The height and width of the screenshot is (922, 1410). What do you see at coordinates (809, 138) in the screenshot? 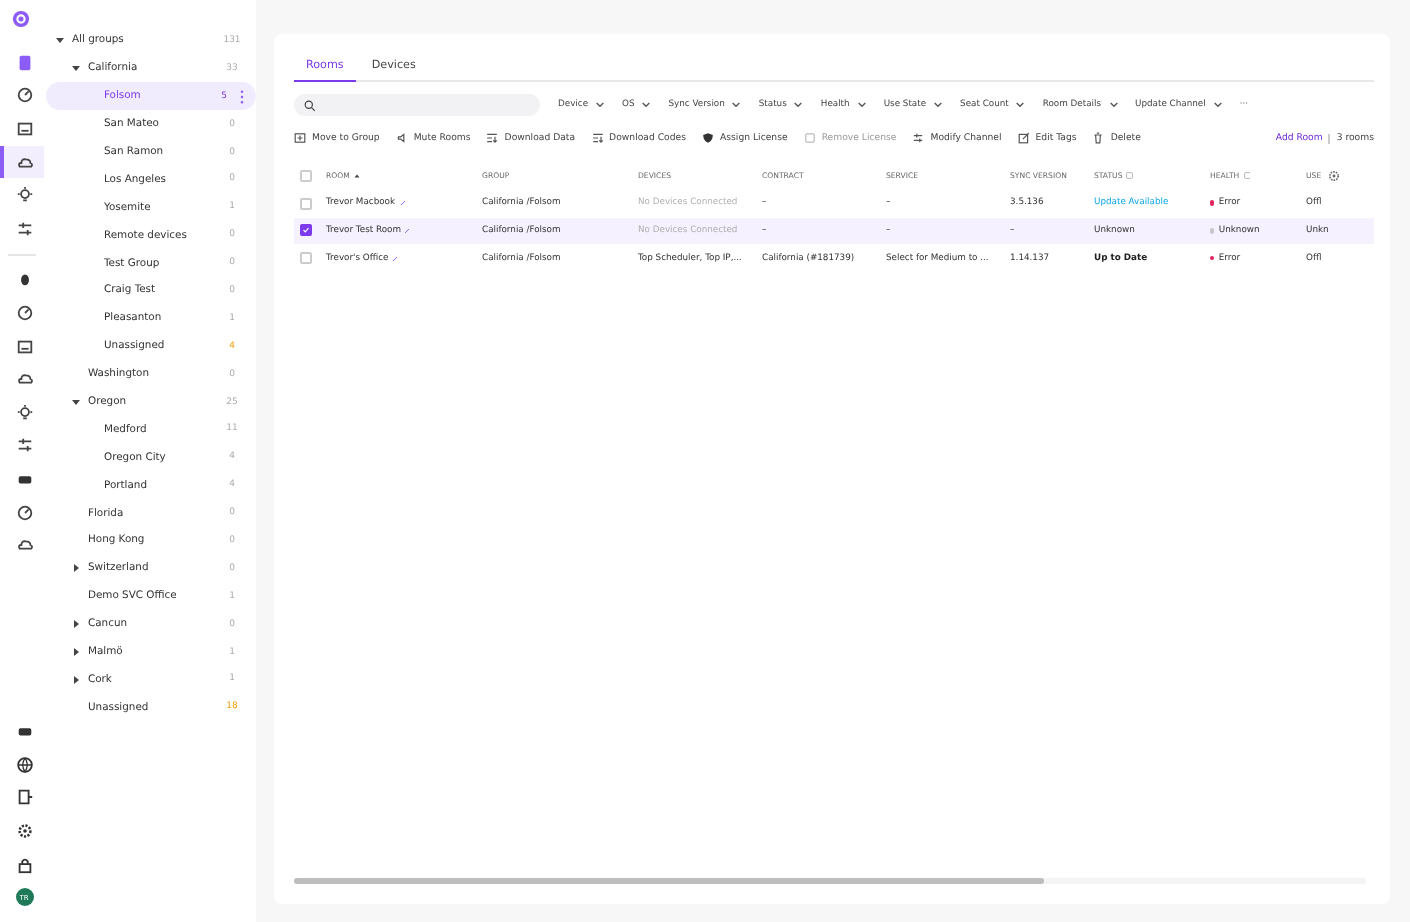
I see `remove-icon` at bounding box center [809, 138].